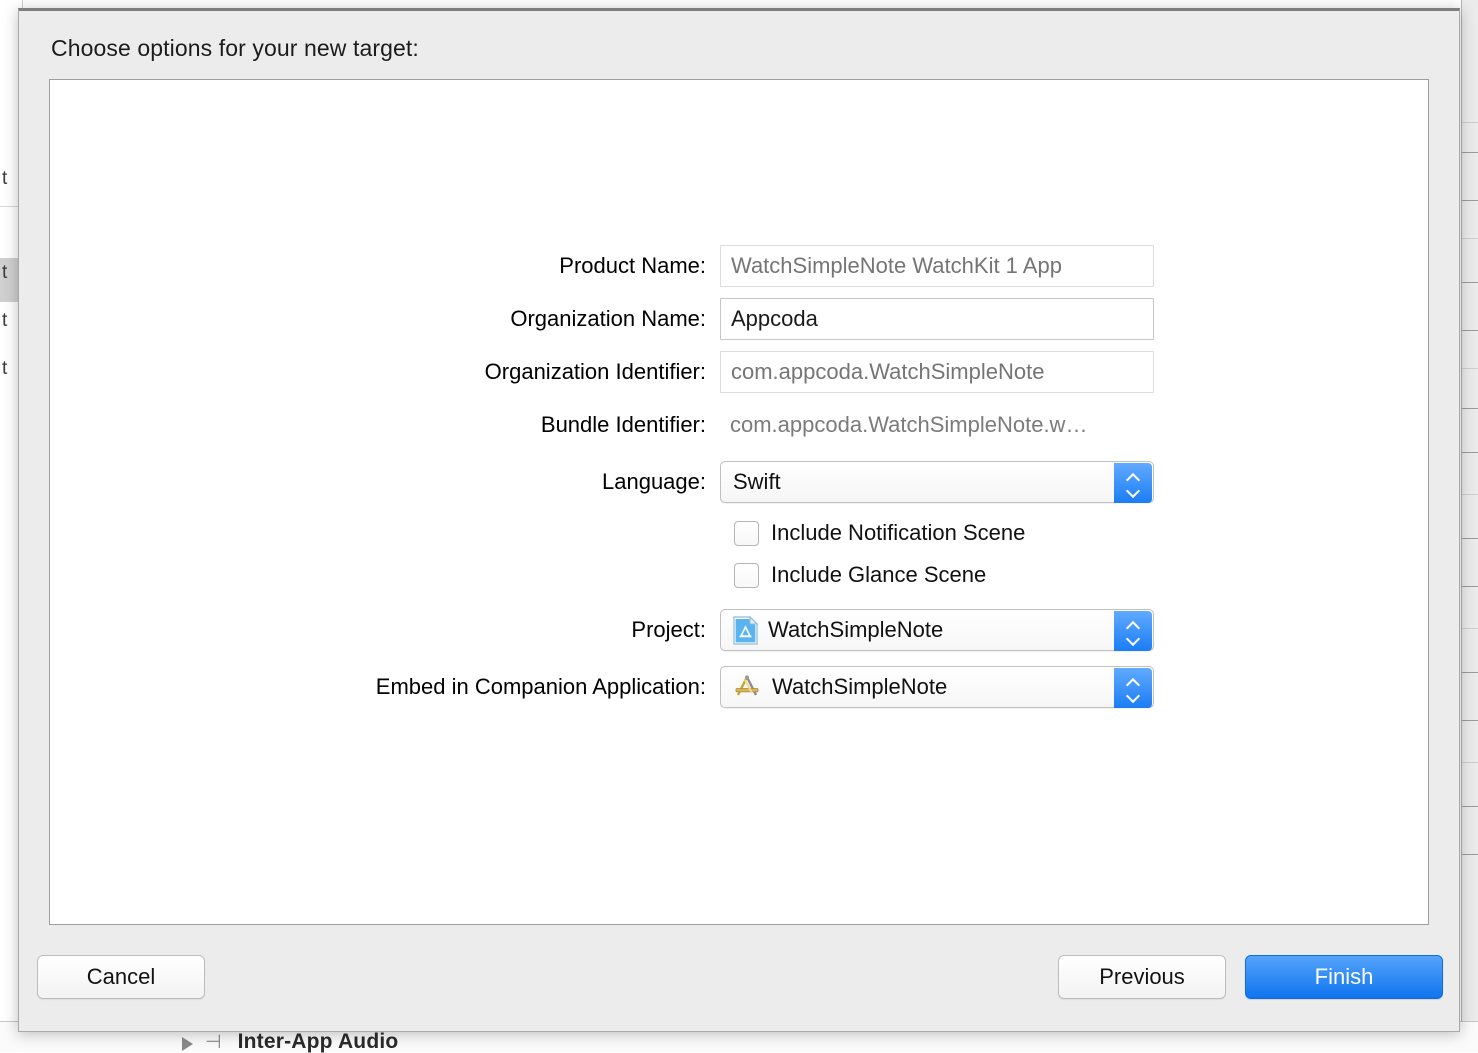 Image resolution: width=1478 pixels, height=1053 pixels. I want to click on product-name-input, so click(937, 266).